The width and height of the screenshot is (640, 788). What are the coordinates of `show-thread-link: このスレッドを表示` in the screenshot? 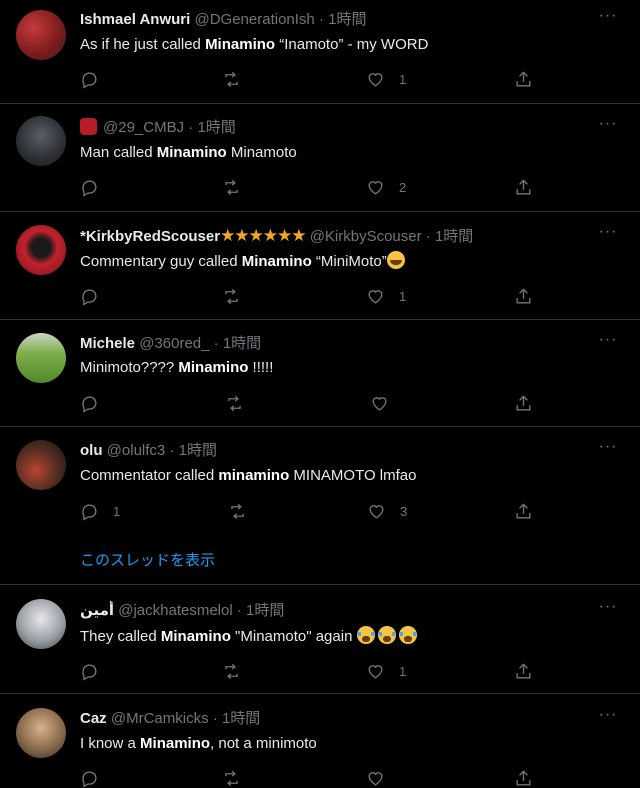 It's located at (147, 559).